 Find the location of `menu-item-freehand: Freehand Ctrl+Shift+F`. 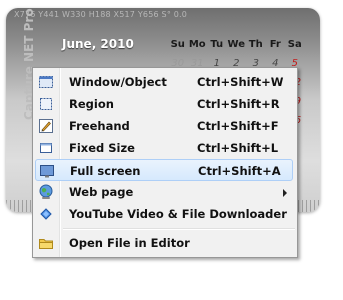

menu-item-freehand: Freehand Ctrl+Shift+F is located at coordinates (164, 126).